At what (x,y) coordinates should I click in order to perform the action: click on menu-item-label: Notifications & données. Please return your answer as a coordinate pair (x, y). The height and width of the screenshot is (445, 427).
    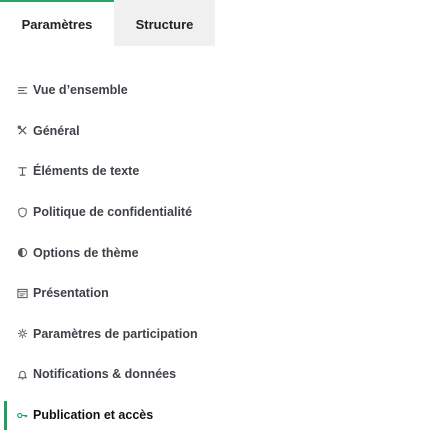
    Looking at the image, I should click on (105, 374).